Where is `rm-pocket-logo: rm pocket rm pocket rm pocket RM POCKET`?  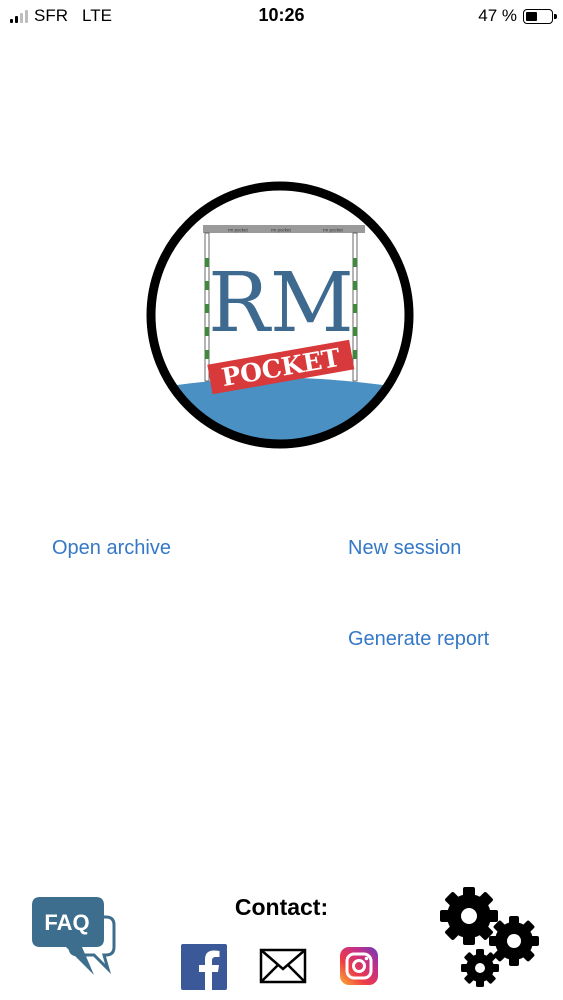 rm-pocket-logo: rm pocket rm pocket rm pocket RM POCKET is located at coordinates (280, 315).